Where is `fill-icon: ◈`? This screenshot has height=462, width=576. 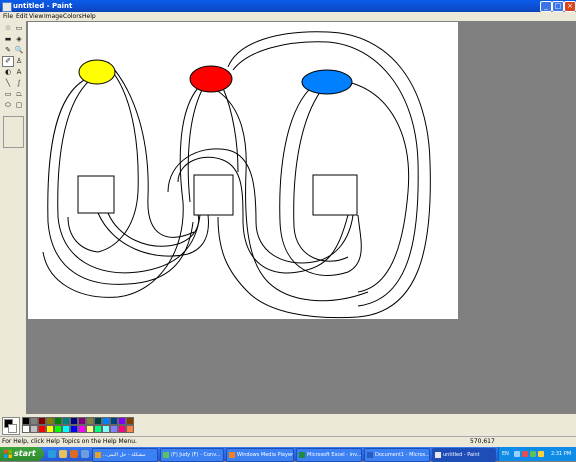 fill-icon: ◈ is located at coordinates (19, 39).